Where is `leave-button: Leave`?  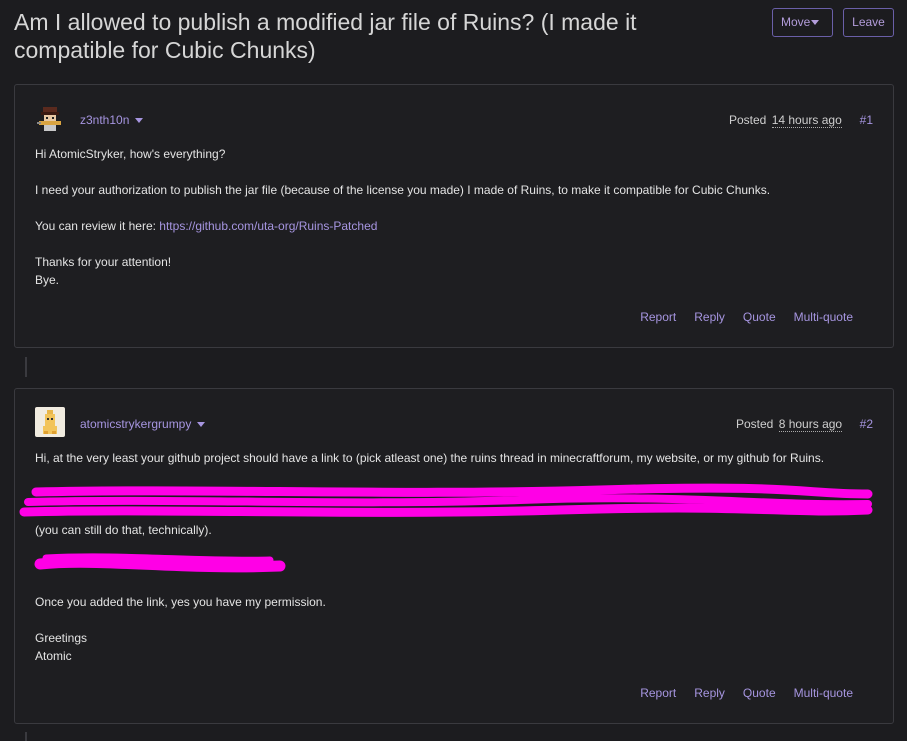
leave-button: Leave is located at coordinates (868, 22).